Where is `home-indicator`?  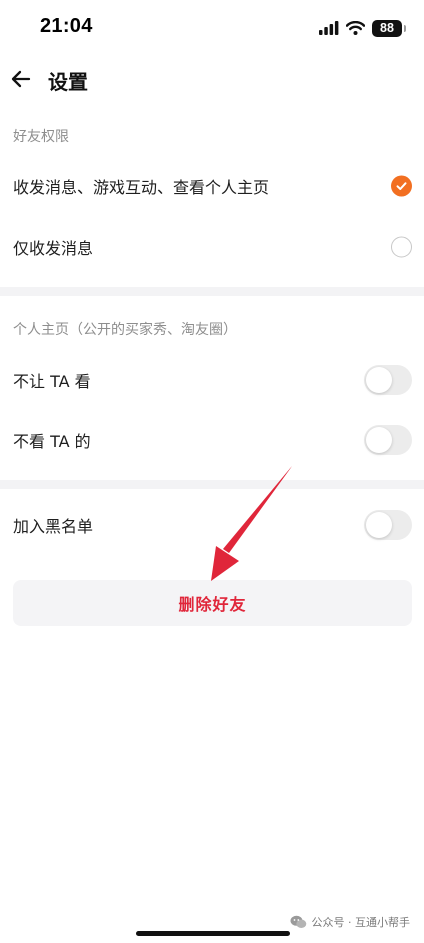
home-indicator is located at coordinates (213, 933).